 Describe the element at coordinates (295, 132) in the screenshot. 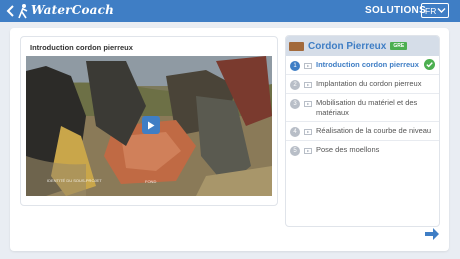

I see `step-number: 4` at that location.